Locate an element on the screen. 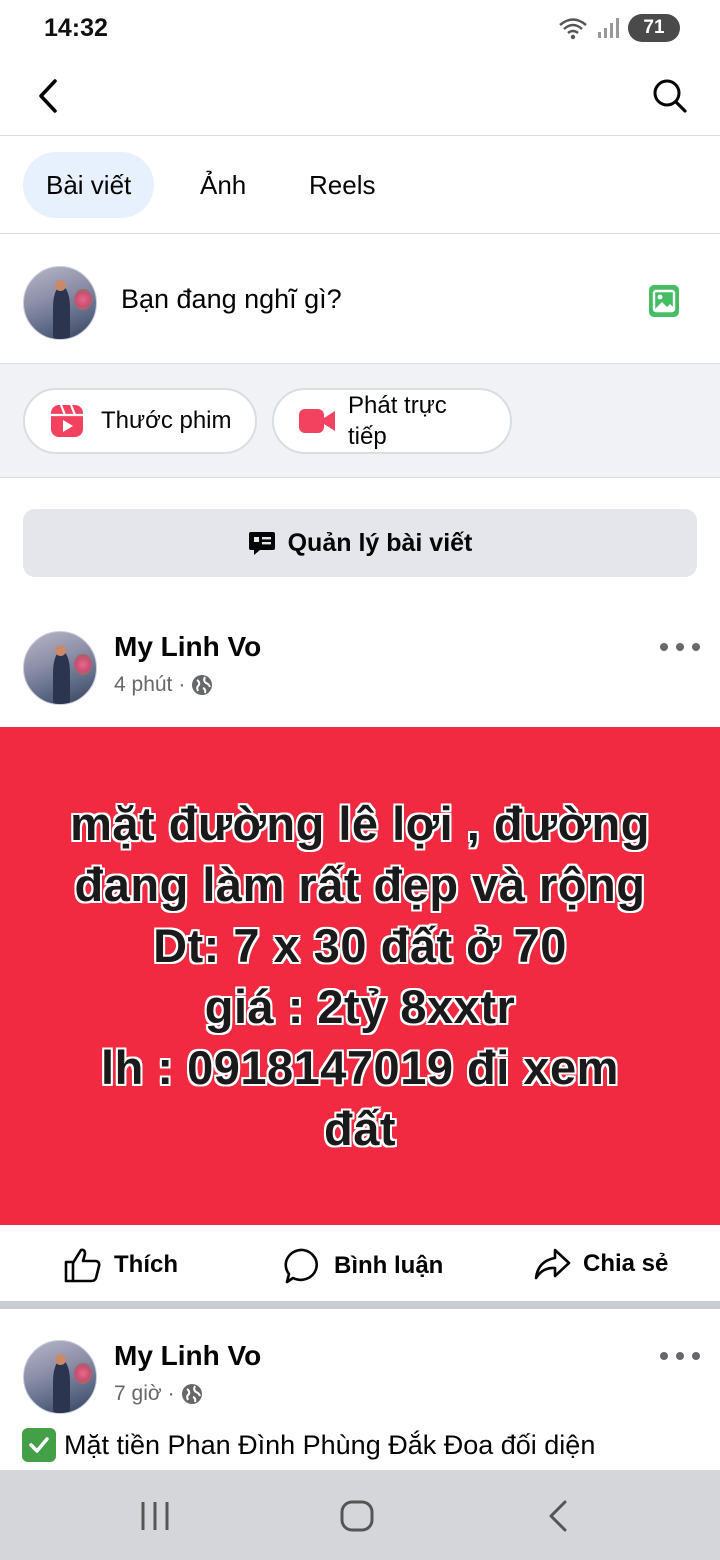 Image resolution: width=720 pixels, height=1560 pixels. post-header: My Linh Vo 4 phút · is located at coordinates (360, 679).